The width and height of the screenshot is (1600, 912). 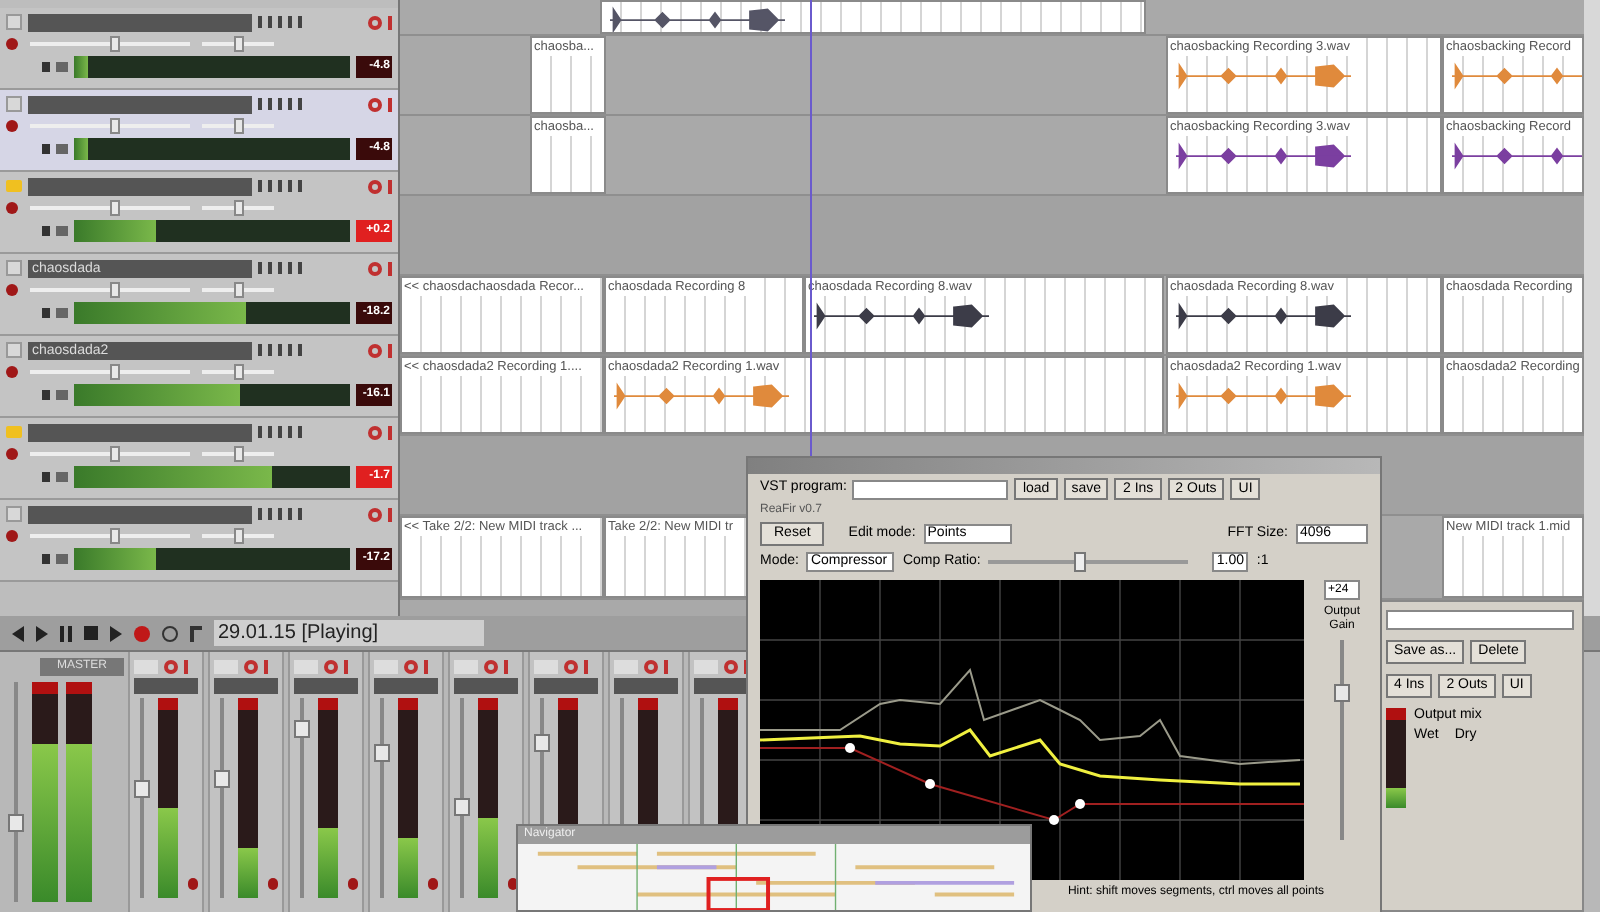 I want to click on loop-icon, so click(x=170, y=633).